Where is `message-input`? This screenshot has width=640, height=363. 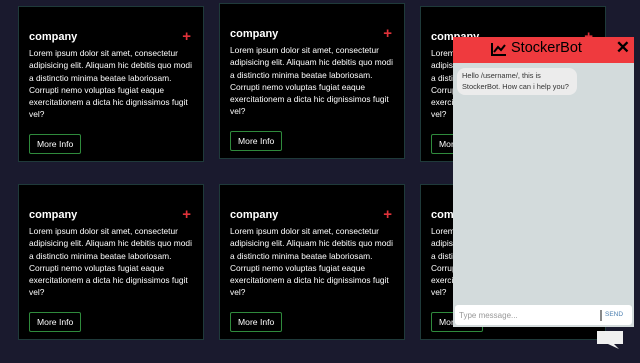 message-input is located at coordinates (524, 315).